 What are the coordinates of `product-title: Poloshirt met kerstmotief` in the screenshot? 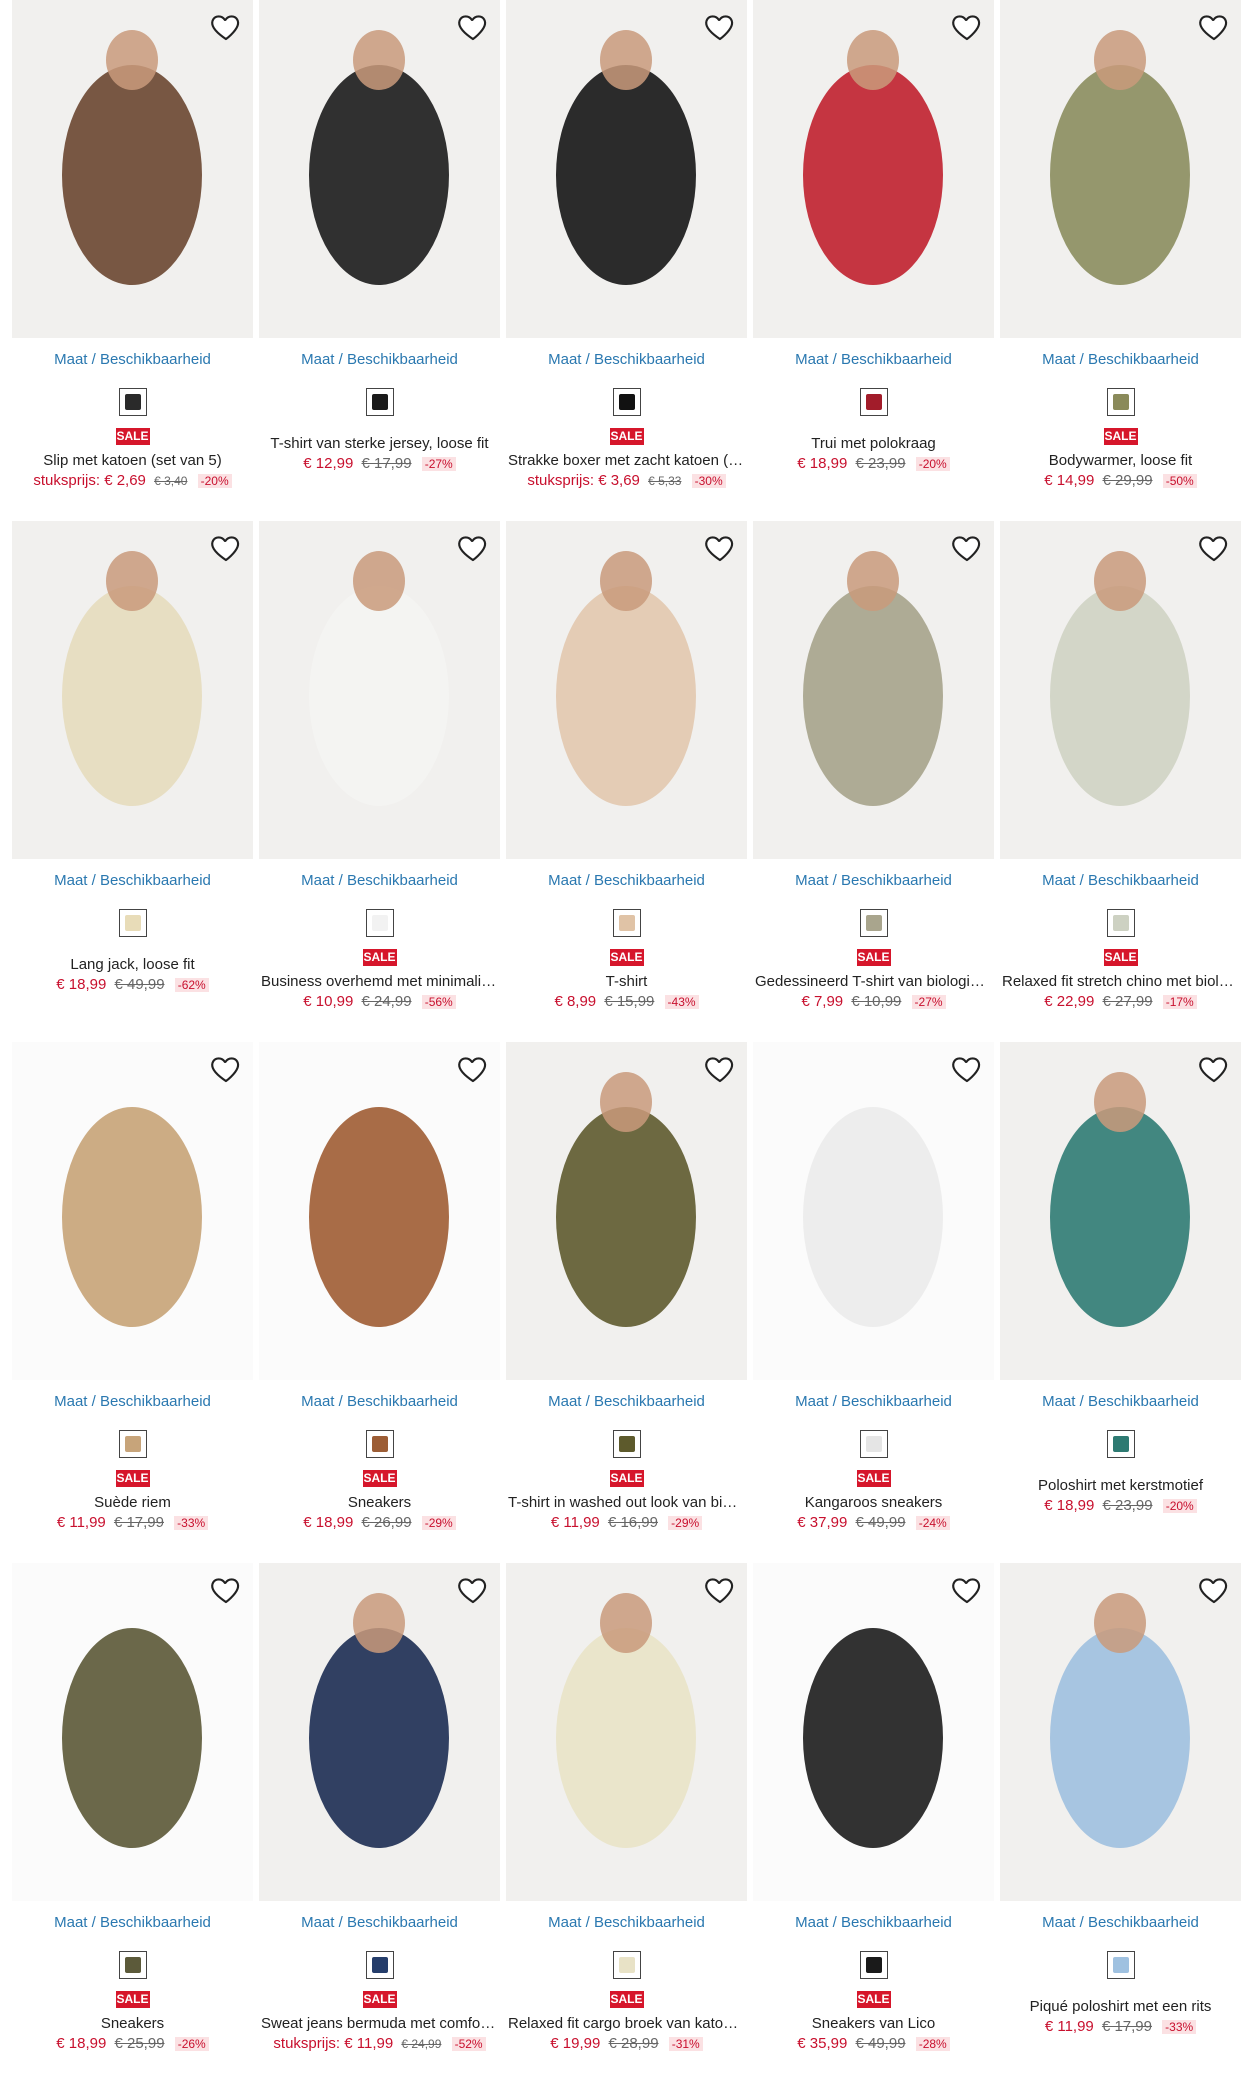 It's located at (1120, 1486).